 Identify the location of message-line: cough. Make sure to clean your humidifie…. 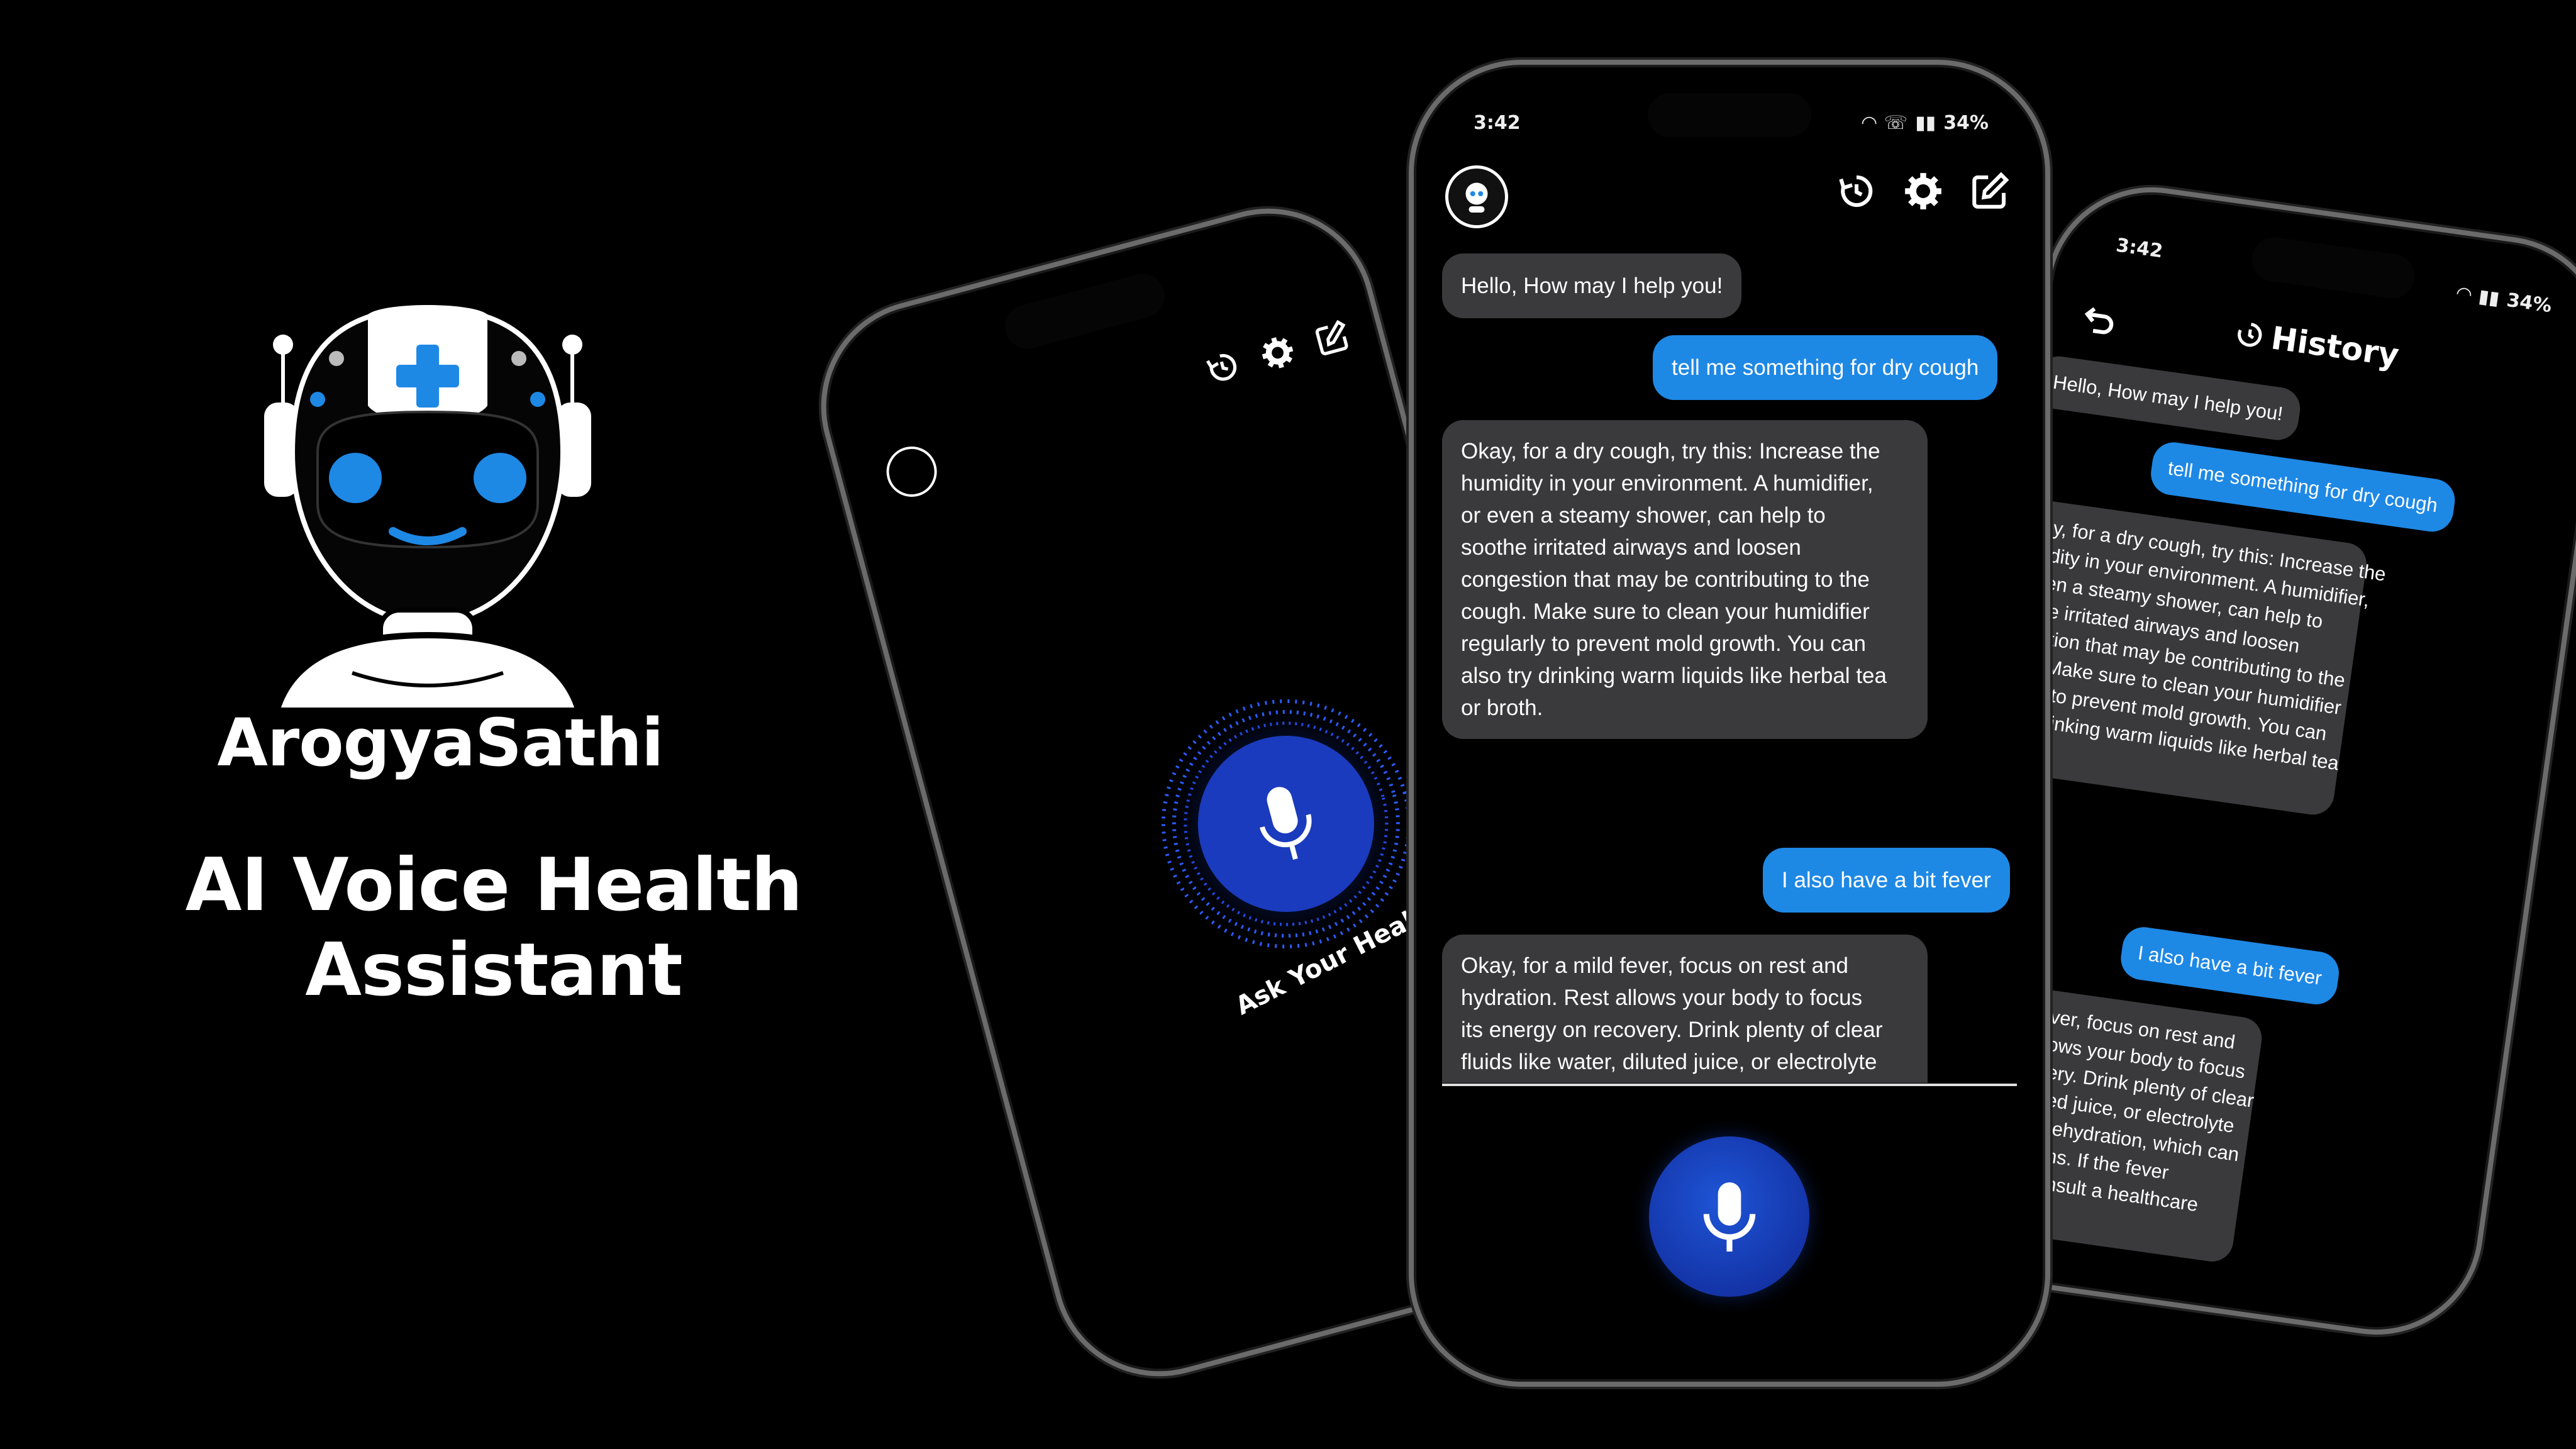
(1665, 611).